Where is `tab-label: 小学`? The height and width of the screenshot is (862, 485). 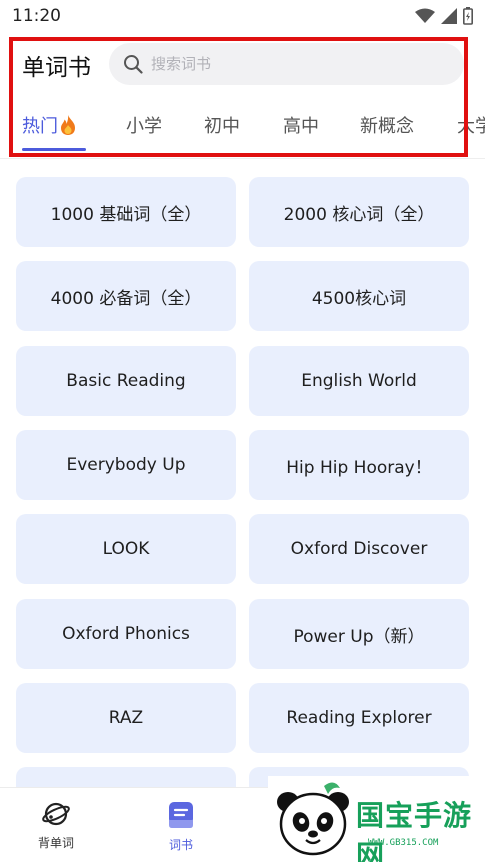 tab-label: 小学 is located at coordinates (144, 126).